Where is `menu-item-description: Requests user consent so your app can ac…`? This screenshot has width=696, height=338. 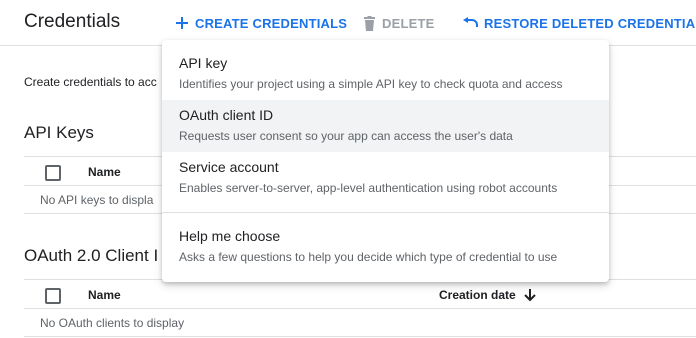 menu-item-description: Requests user consent so your app can ac… is located at coordinates (346, 136).